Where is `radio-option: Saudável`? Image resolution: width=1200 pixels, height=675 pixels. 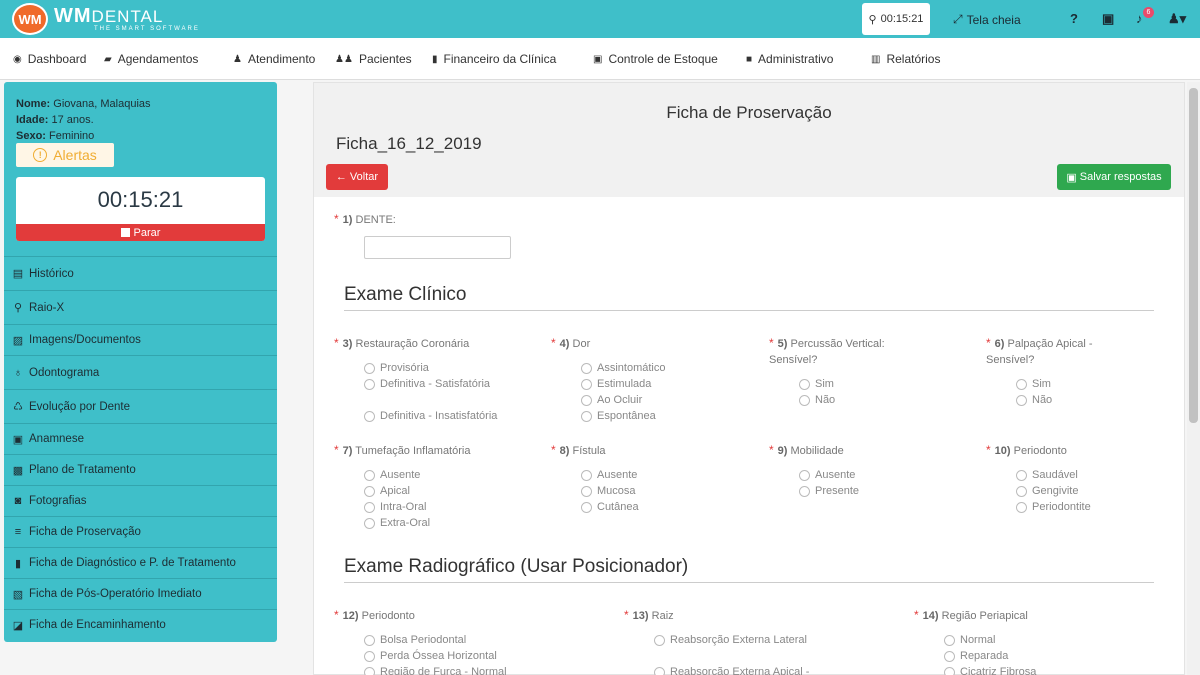
radio-option: Saudável is located at coordinates (1091, 475).